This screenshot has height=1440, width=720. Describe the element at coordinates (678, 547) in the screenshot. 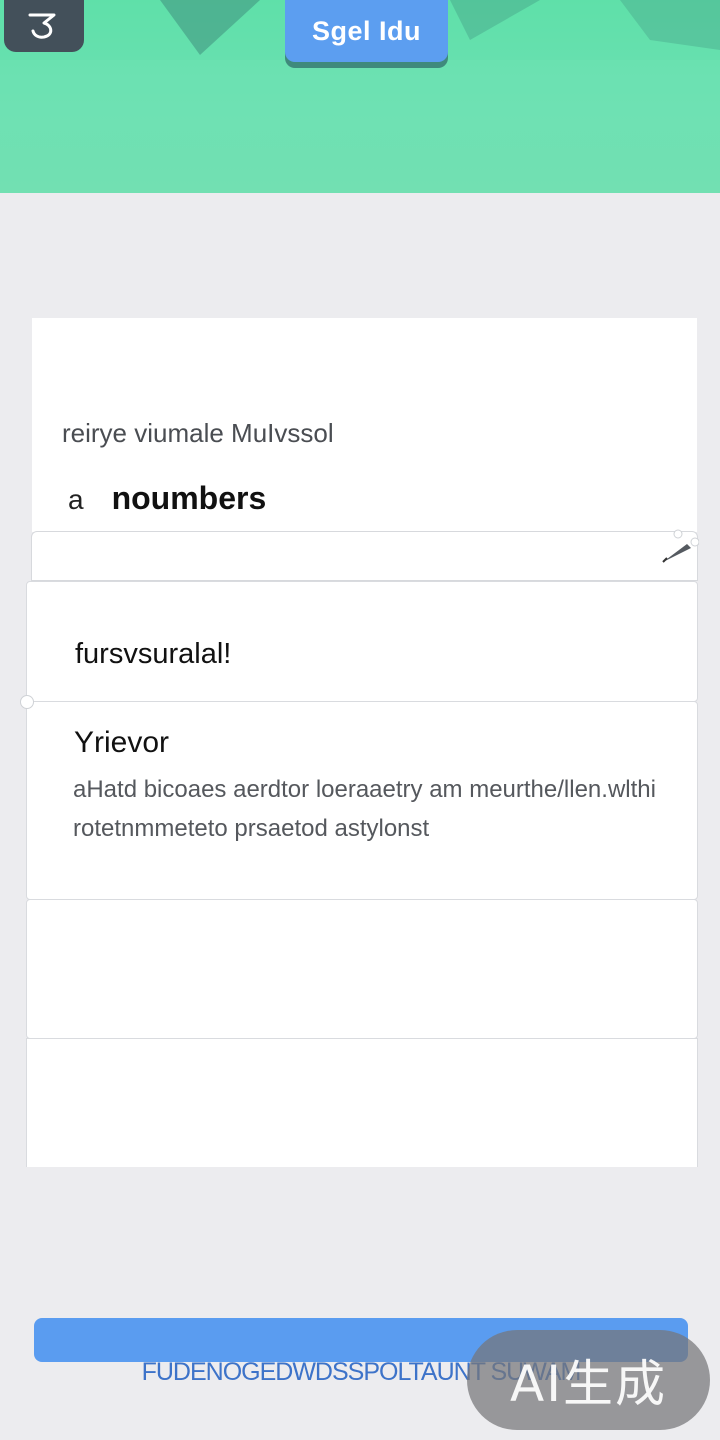

I see `pen-icon` at that location.